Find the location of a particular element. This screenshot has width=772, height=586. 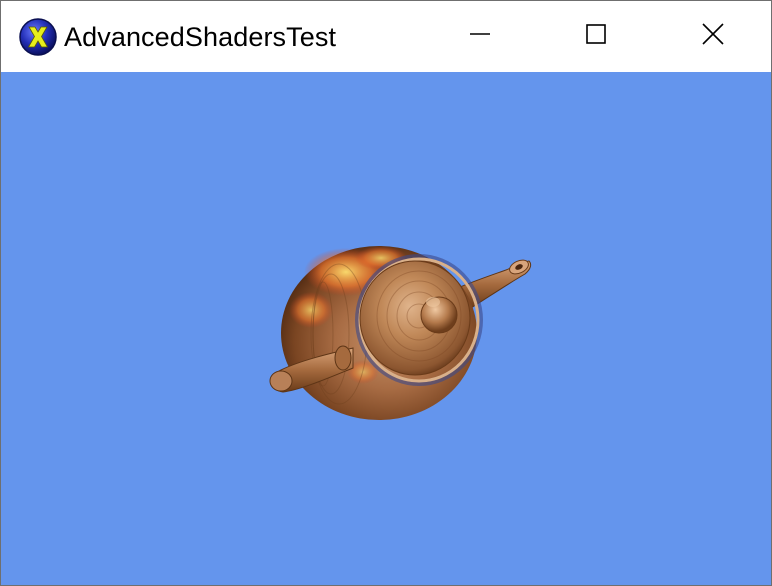

minimize-icon is located at coordinates (480, 36).